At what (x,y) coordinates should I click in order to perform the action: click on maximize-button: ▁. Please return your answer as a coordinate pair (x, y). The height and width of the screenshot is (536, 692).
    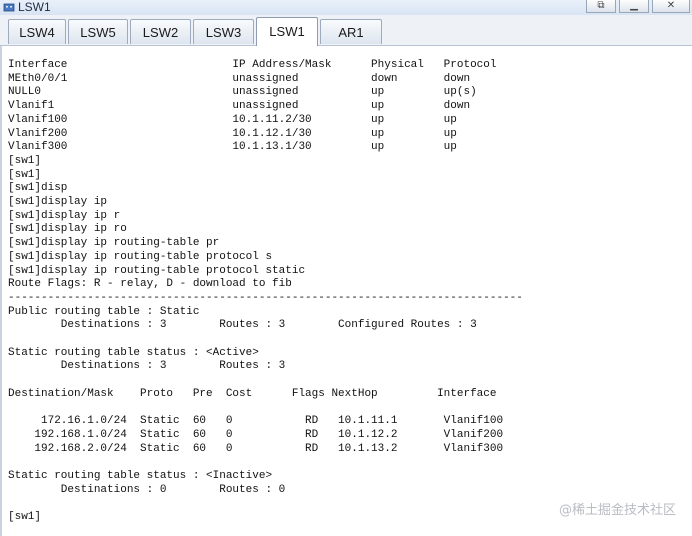
    Looking at the image, I should click on (634, 6).